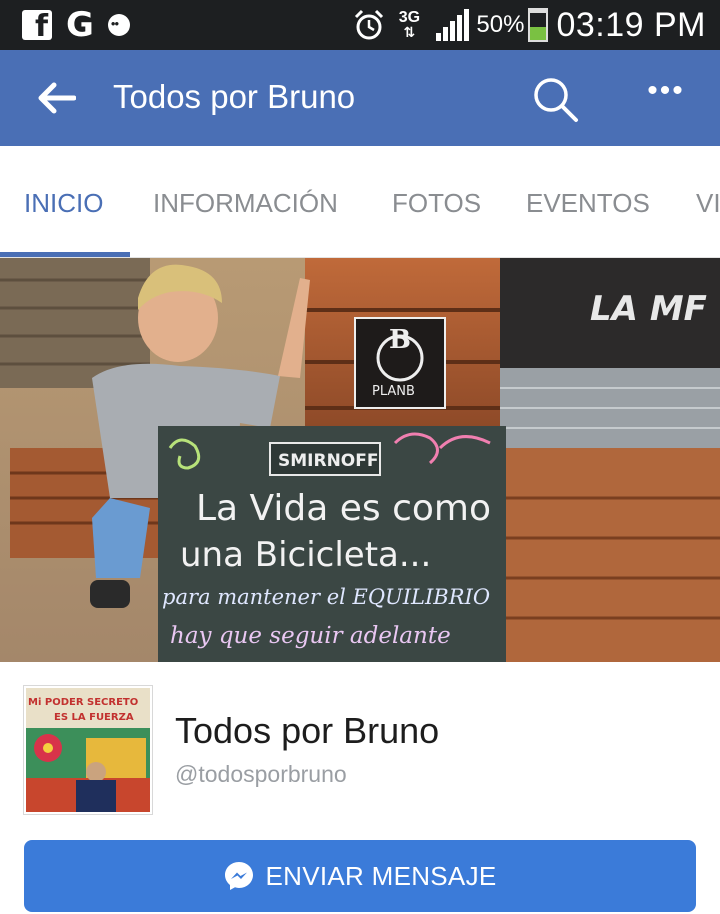 The width and height of the screenshot is (720, 914). What do you see at coordinates (631, 24) in the screenshot?
I see `clock: 03:19 PM` at bounding box center [631, 24].